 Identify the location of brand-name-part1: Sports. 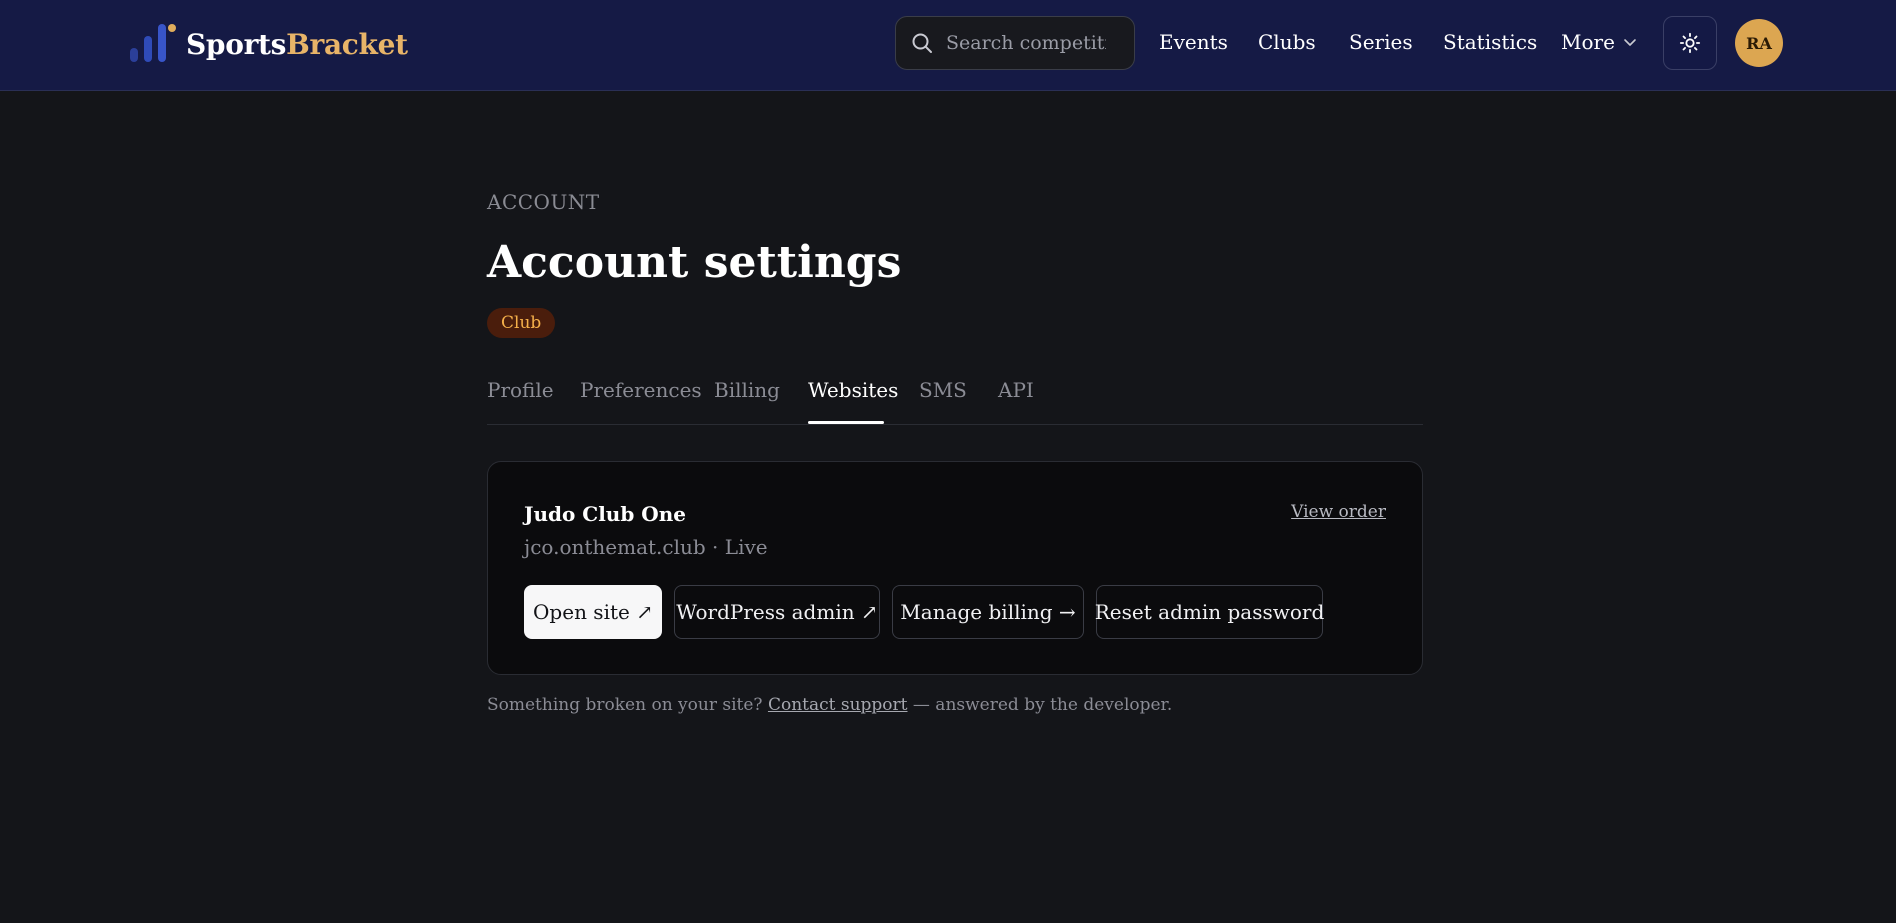
(236, 44).